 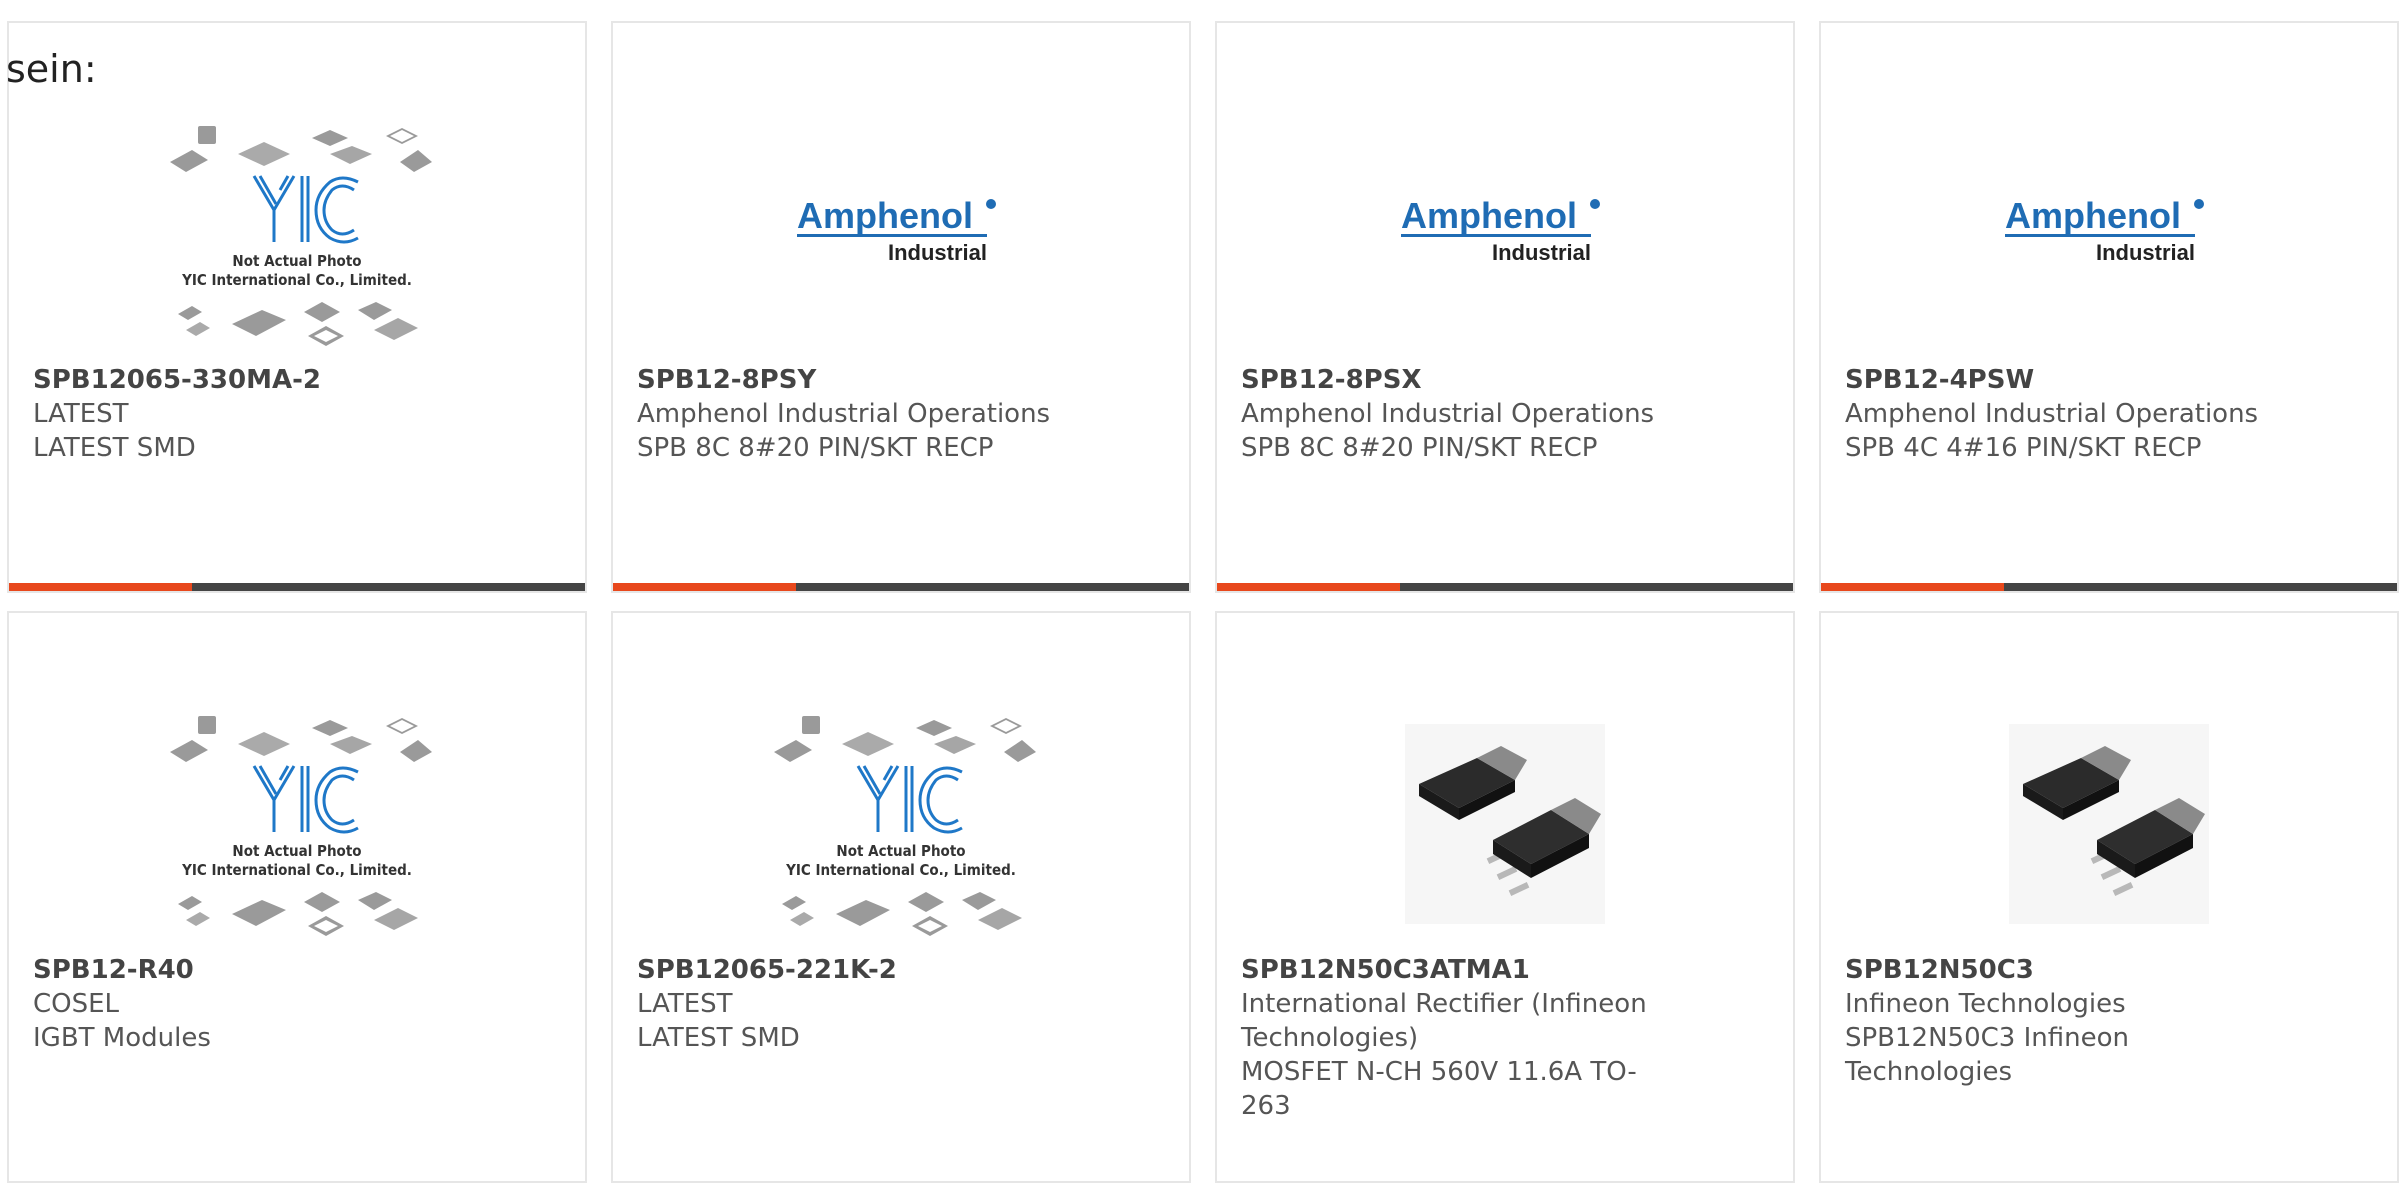 I want to click on part-number: SPB12N50C3, so click(x=2065, y=970).